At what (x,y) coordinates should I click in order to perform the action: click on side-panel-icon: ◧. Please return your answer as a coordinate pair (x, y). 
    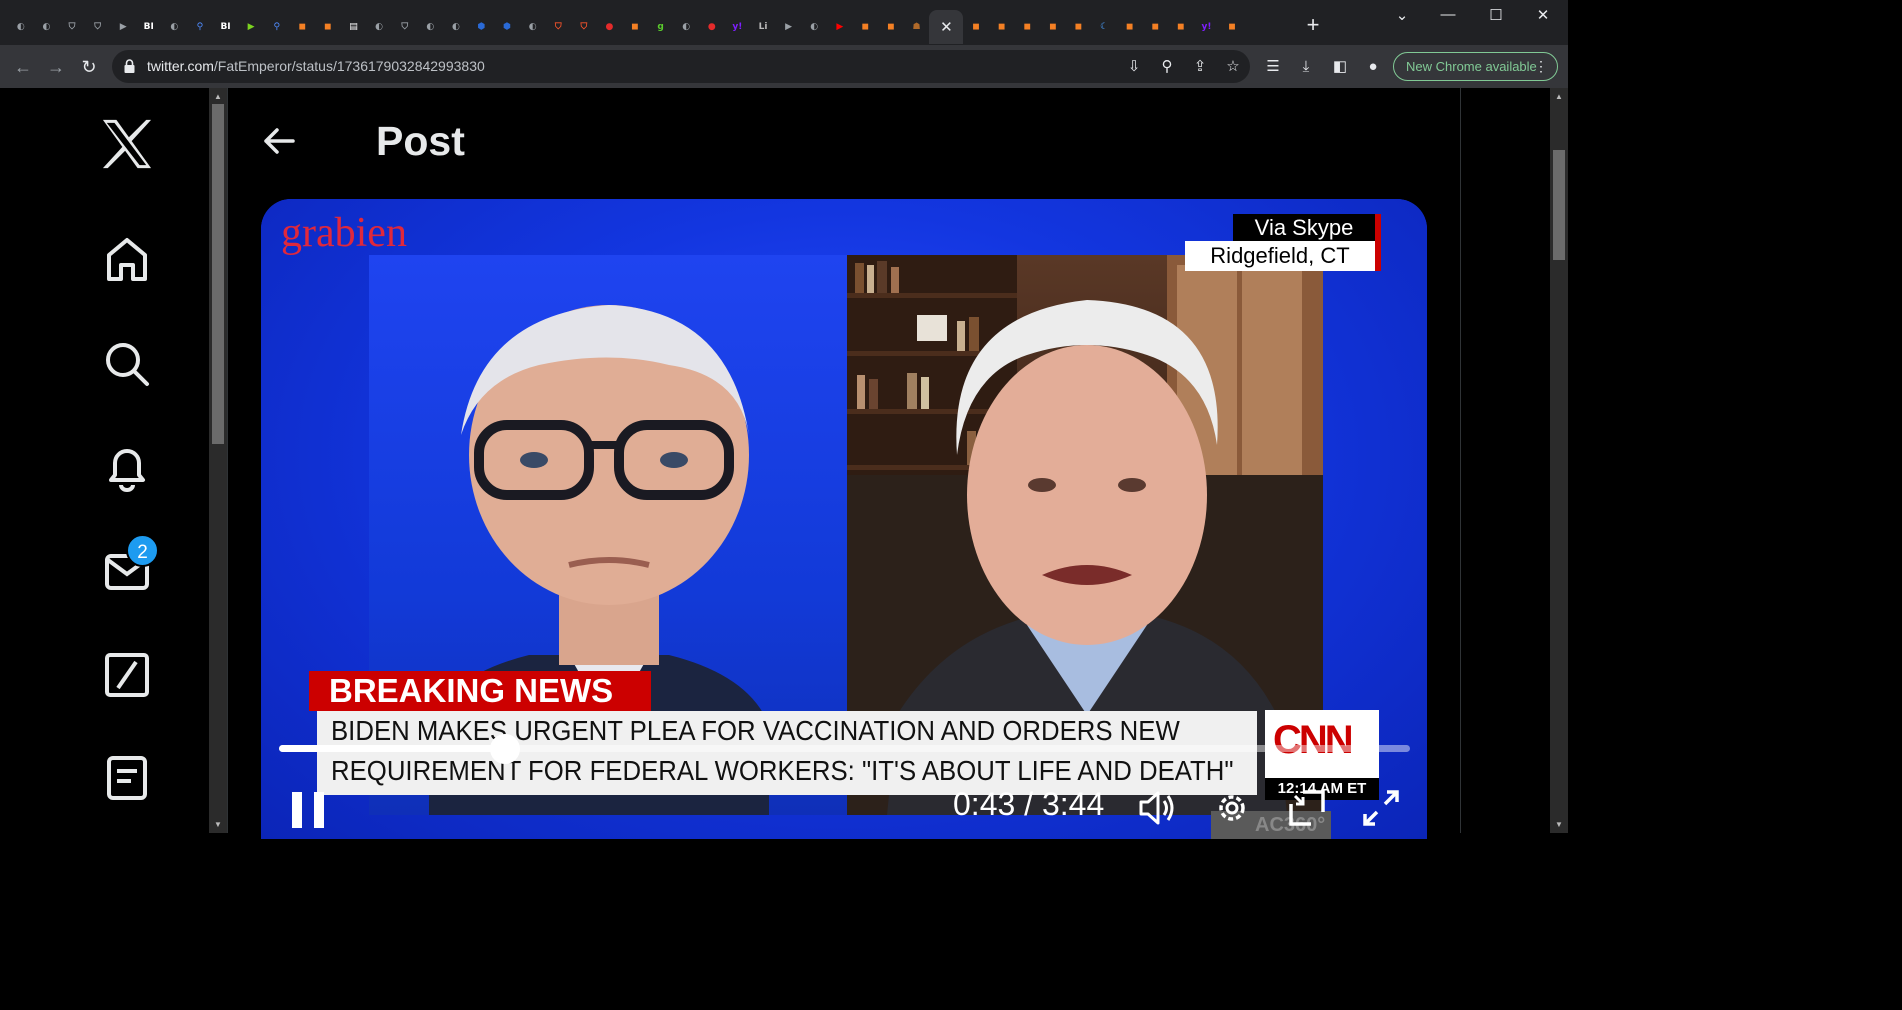
    Looking at the image, I should click on (1340, 67).